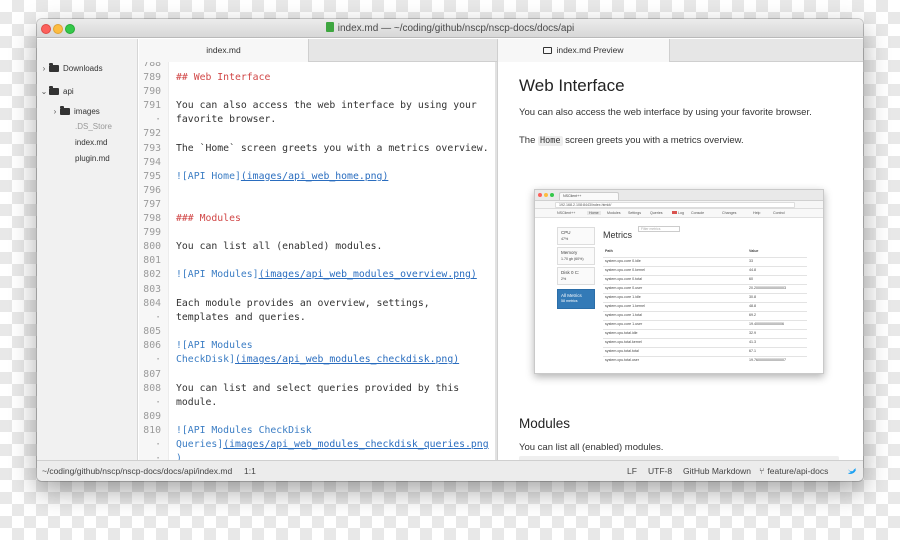 This screenshot has width=900, height=540. Describe the element at coordinates (152, 232) in the screenshot. I see `line-number: 799` at that location.